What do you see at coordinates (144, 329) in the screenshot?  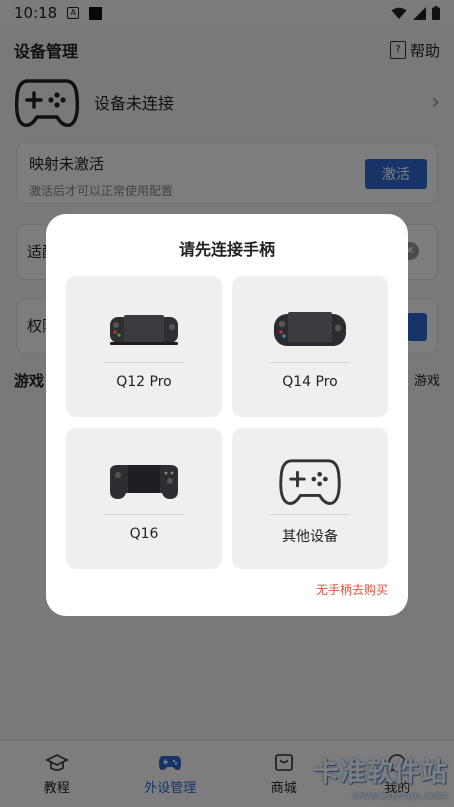 I see `controller-q12pro-image` at bounding box center [144, 329].